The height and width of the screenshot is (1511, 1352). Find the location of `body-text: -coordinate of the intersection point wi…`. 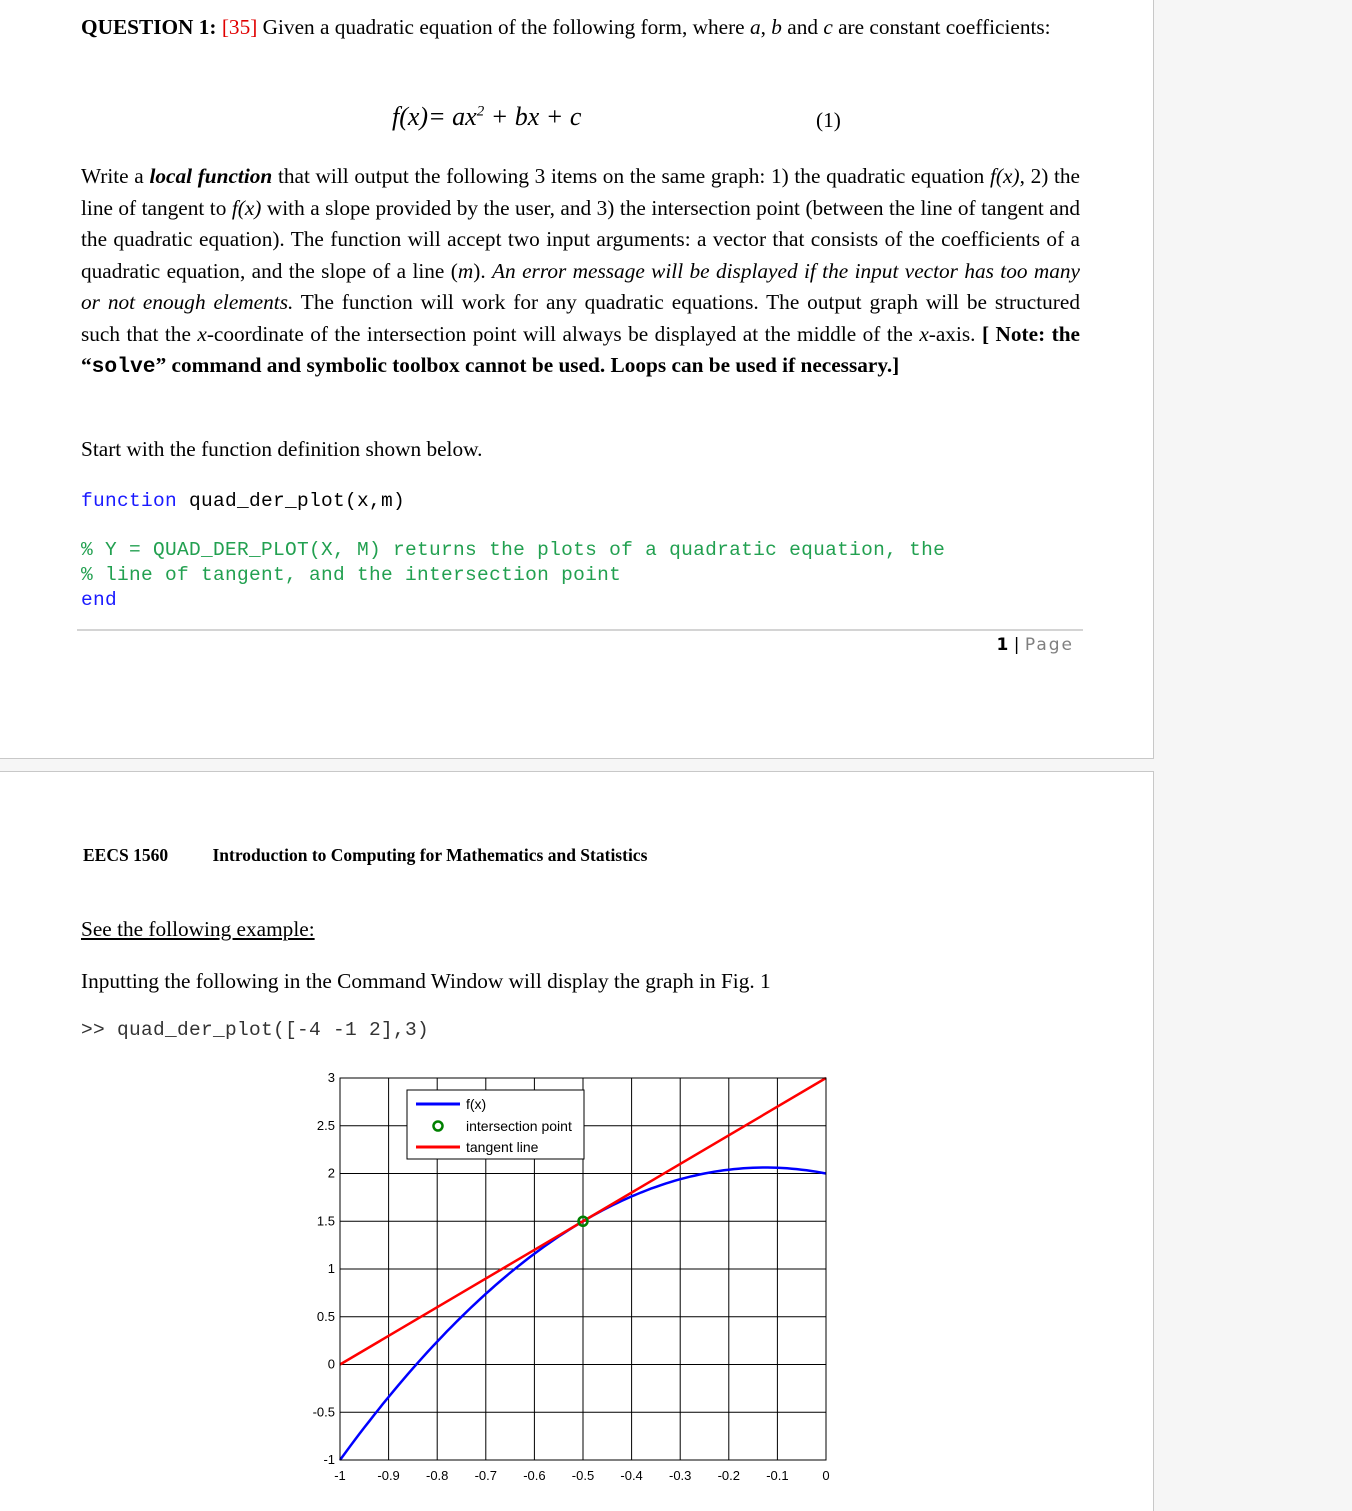

body-text: -coordinate of the intersection point wi… is located at coordinates (563, 333).